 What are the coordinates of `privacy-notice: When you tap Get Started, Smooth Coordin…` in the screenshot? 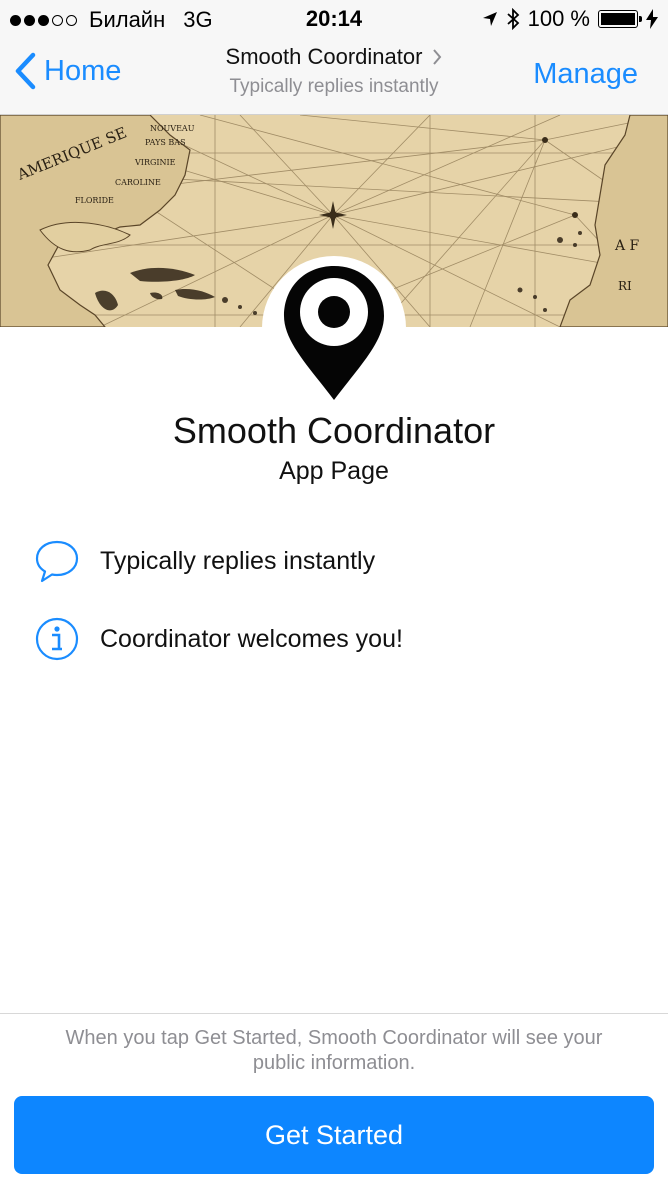 It's located at (334, 1050).